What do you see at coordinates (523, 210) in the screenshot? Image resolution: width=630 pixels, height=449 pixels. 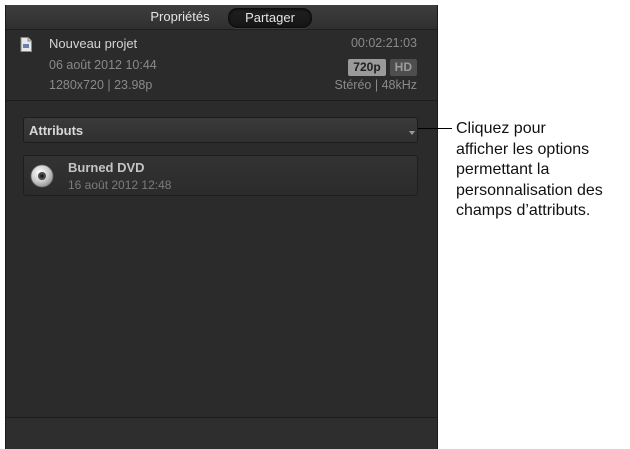 I see `callout-line-5: champs d’attributs.` at bounding box center [523, 210].